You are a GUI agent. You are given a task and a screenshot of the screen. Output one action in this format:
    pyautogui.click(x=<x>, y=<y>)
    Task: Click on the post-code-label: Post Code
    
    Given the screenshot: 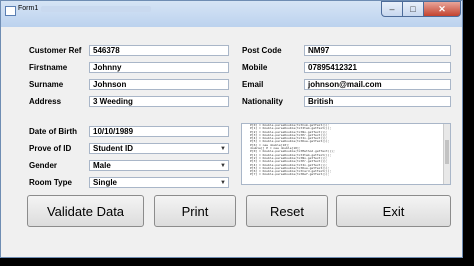 What is the action you would take?
    pyautogui.click(x=262, y=50)
    